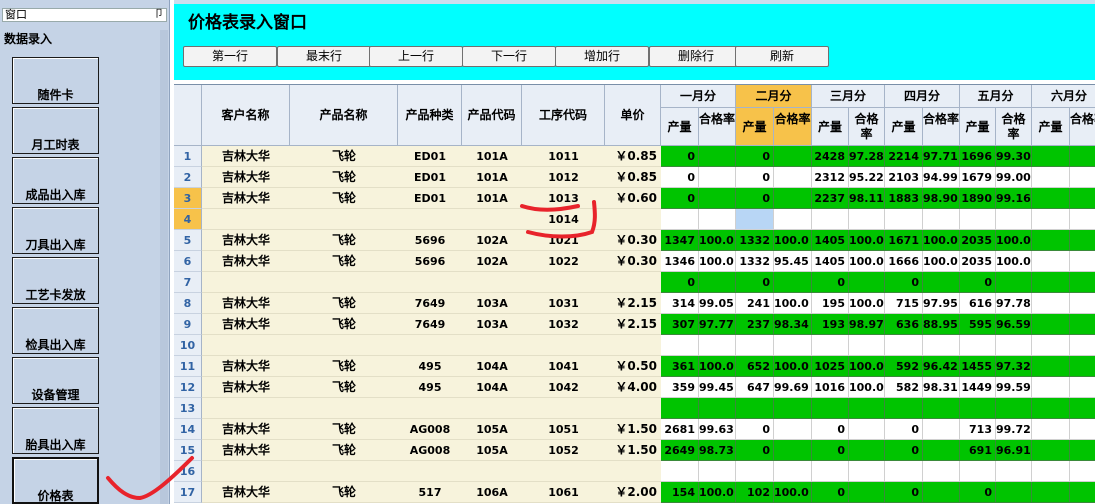  I want to click on cell-prod, so click(344, 345).